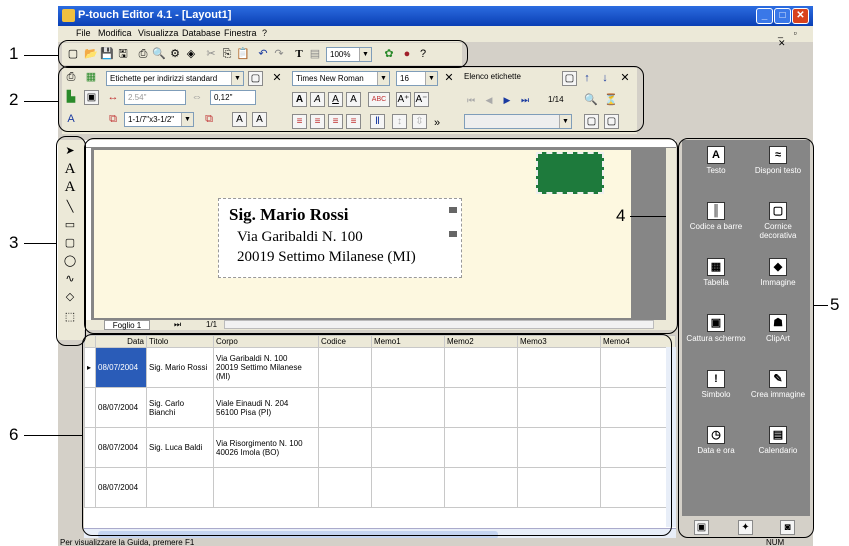 Image resolution: width=849 pixels, height=546 pixels. Describe the element at coordinates (435, 16) in the screenshot. I see `title-bar: P-touch Editor 4.1 - [Layout1] _ □ ✕` at that location.